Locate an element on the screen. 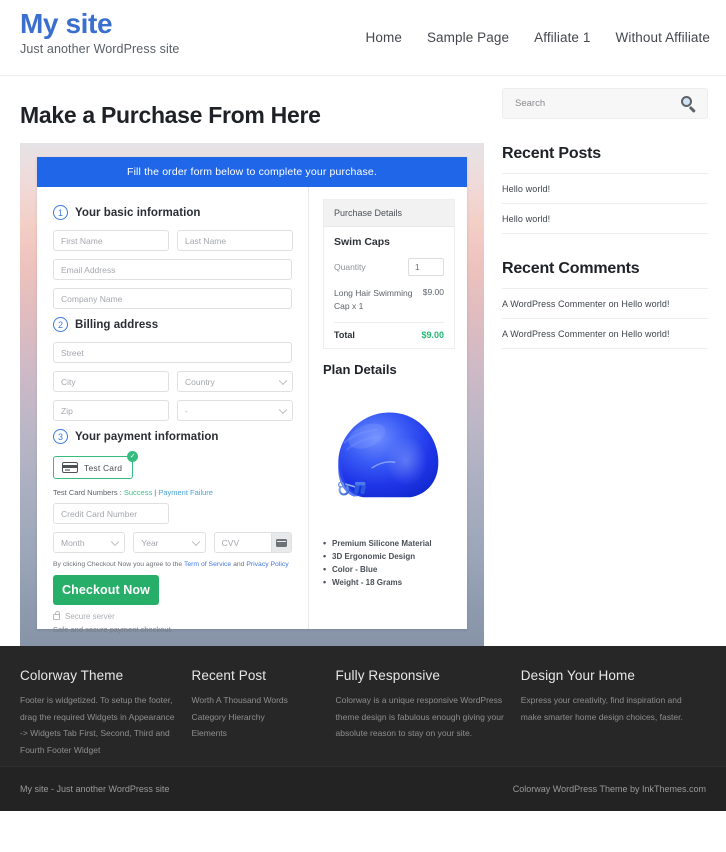 This screenshot has width=726, height=852. expiry-year-value: Year is located at coordinates (150, 542).